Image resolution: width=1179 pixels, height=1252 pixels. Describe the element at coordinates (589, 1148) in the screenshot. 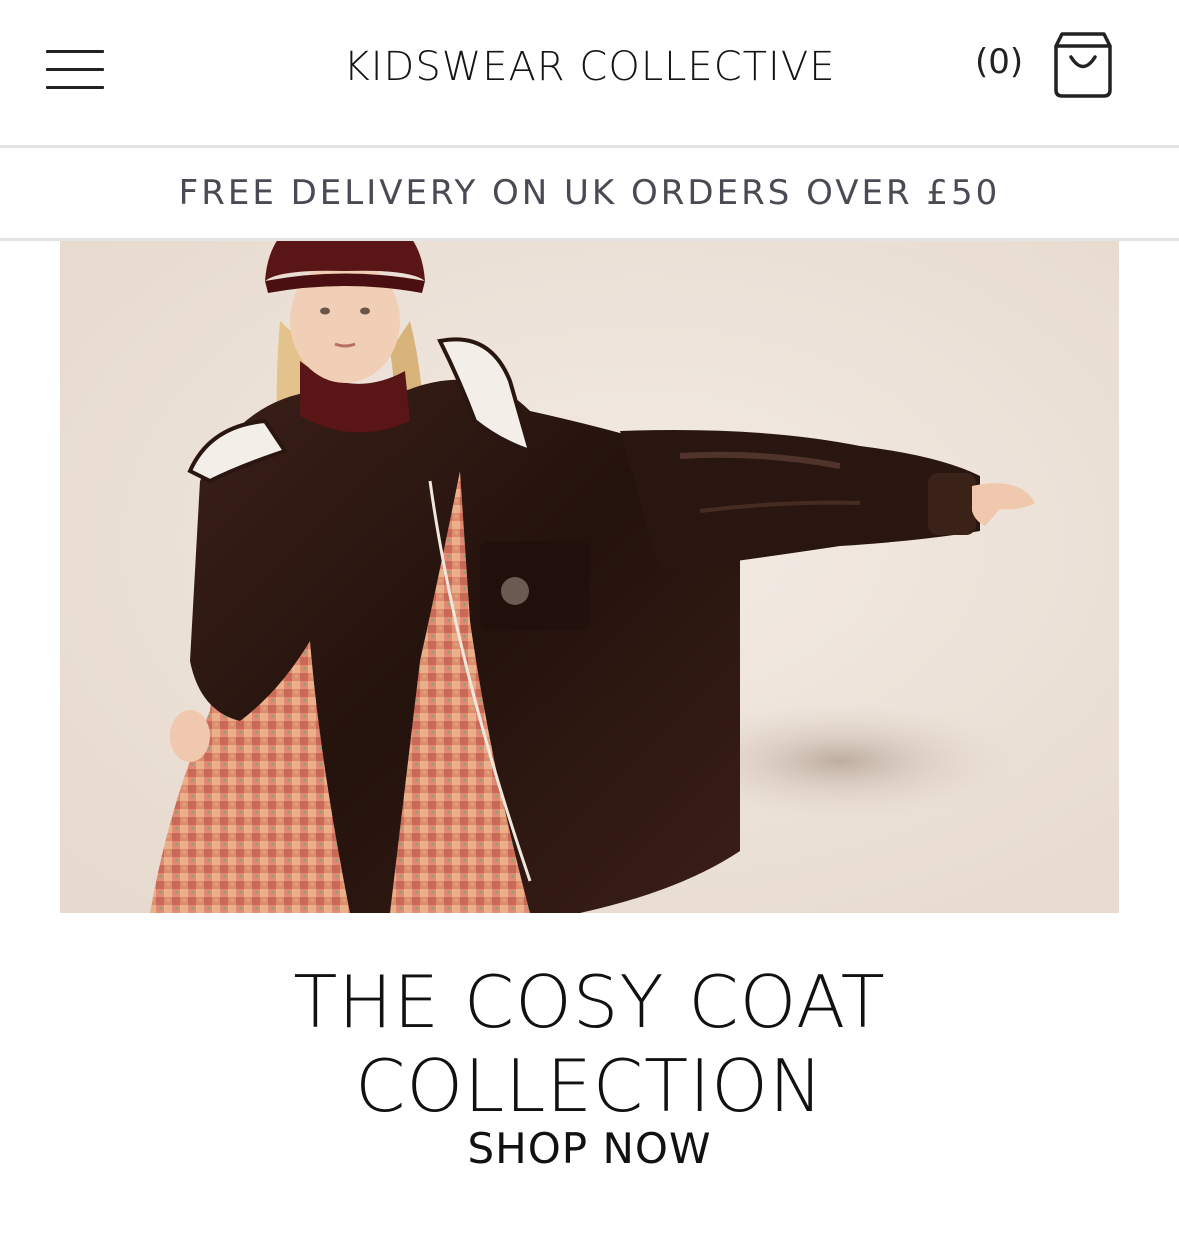

I see `shop-now-link: SHOP NOW` at that location.